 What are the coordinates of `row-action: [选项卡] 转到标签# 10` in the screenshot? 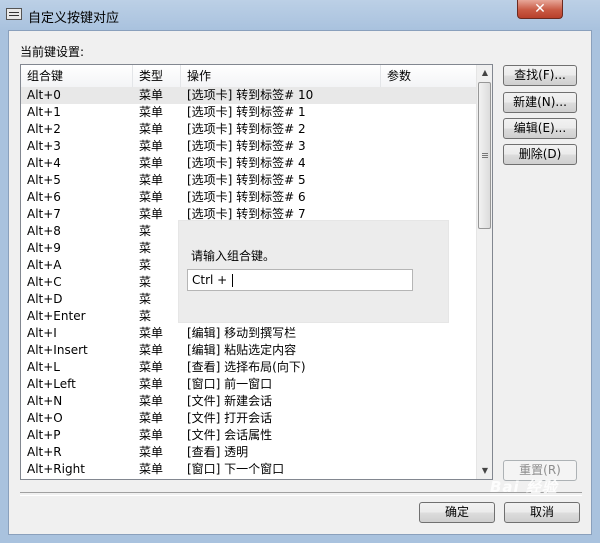 It's located at (250, 95).